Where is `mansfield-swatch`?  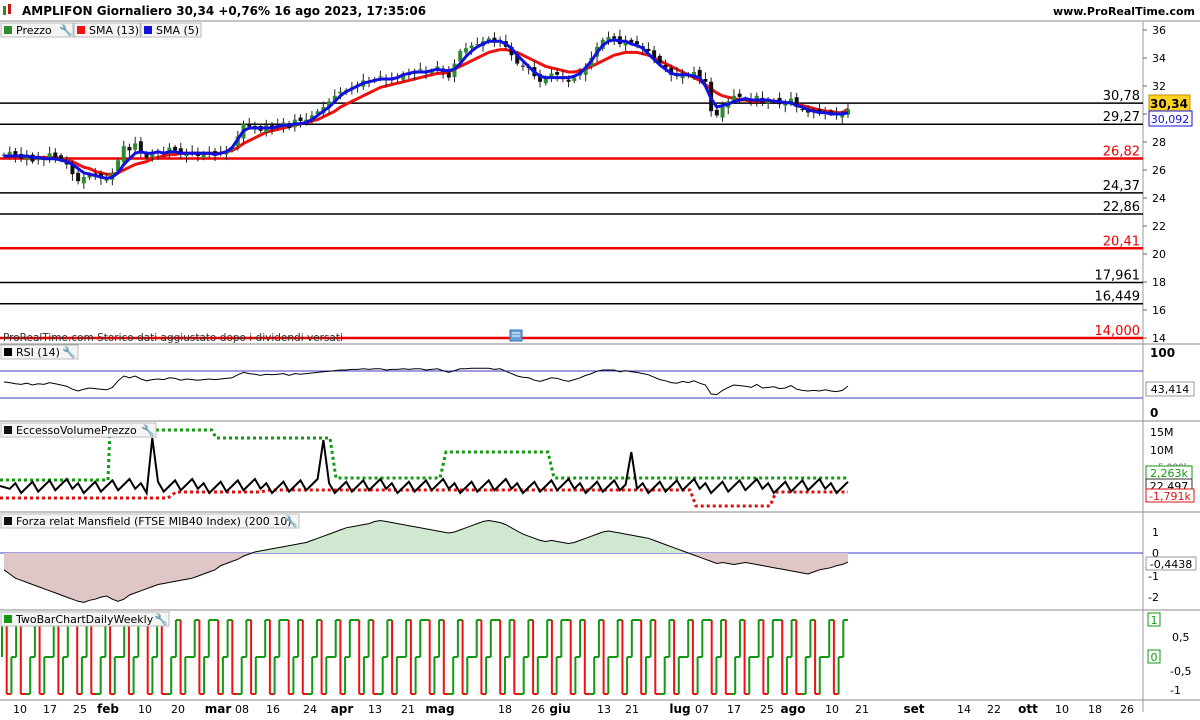
mansfield-swatch is located at coordinates (8, 521).